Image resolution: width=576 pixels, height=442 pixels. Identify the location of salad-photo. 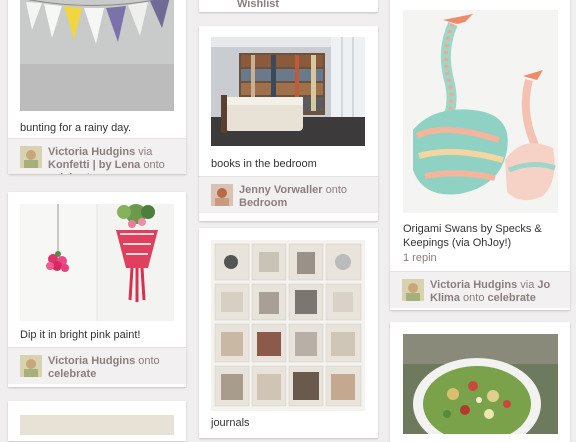
(480, 384).